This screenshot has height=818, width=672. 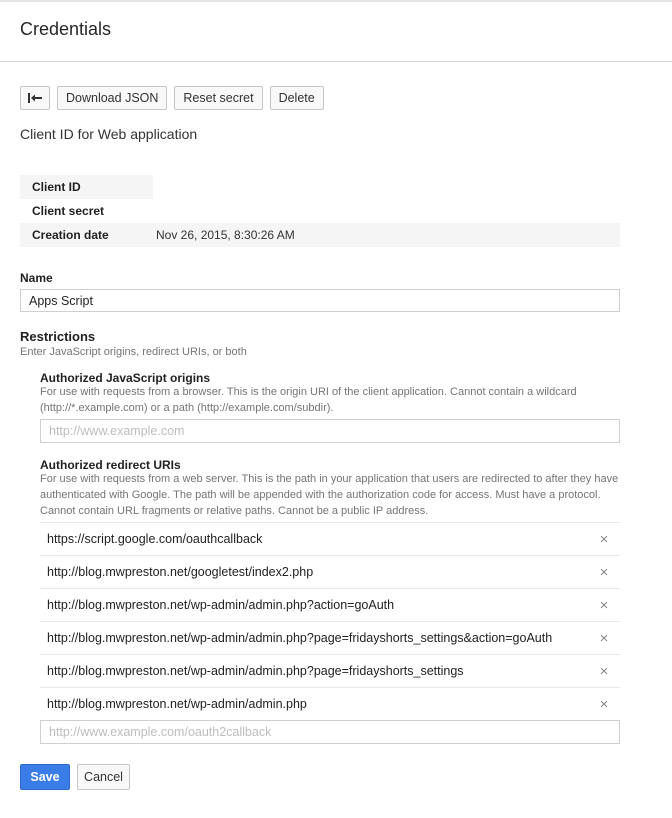 What do you see at coordinates (103, 777) in the screenshot?
I see `cancel-button: Cancel` at bounding box center [103, 777].